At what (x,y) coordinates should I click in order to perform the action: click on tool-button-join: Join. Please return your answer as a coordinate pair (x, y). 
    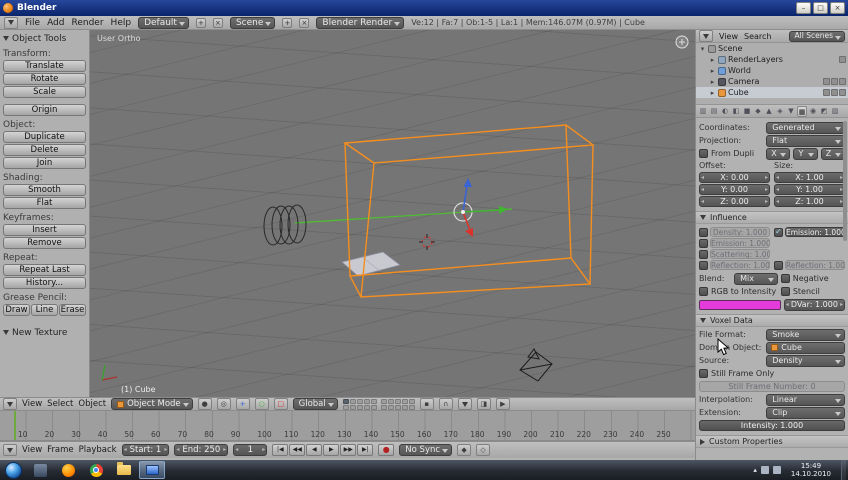
    Looking at the image, I should click on (44, 163).